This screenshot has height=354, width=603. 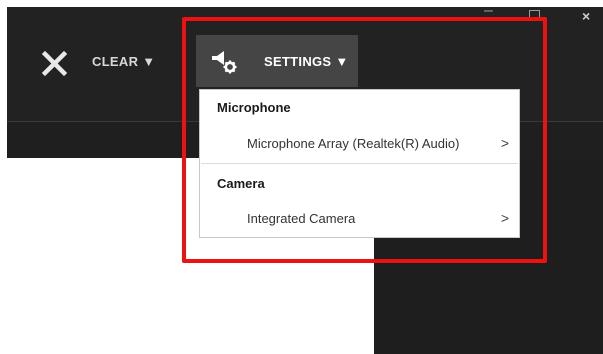 I want to click on close-x-icon, so click(x=55, y=63).